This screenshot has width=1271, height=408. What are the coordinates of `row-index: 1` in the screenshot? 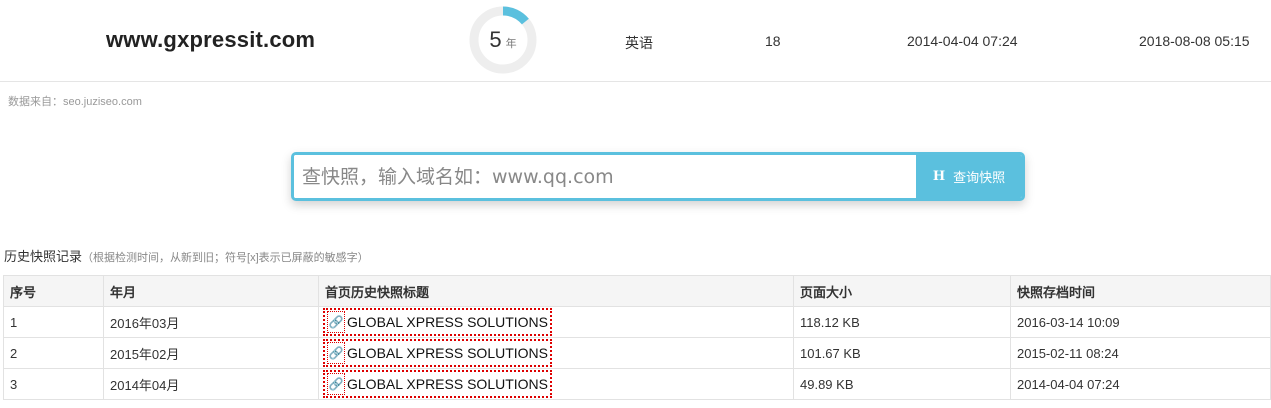 It's located at (53, 322).